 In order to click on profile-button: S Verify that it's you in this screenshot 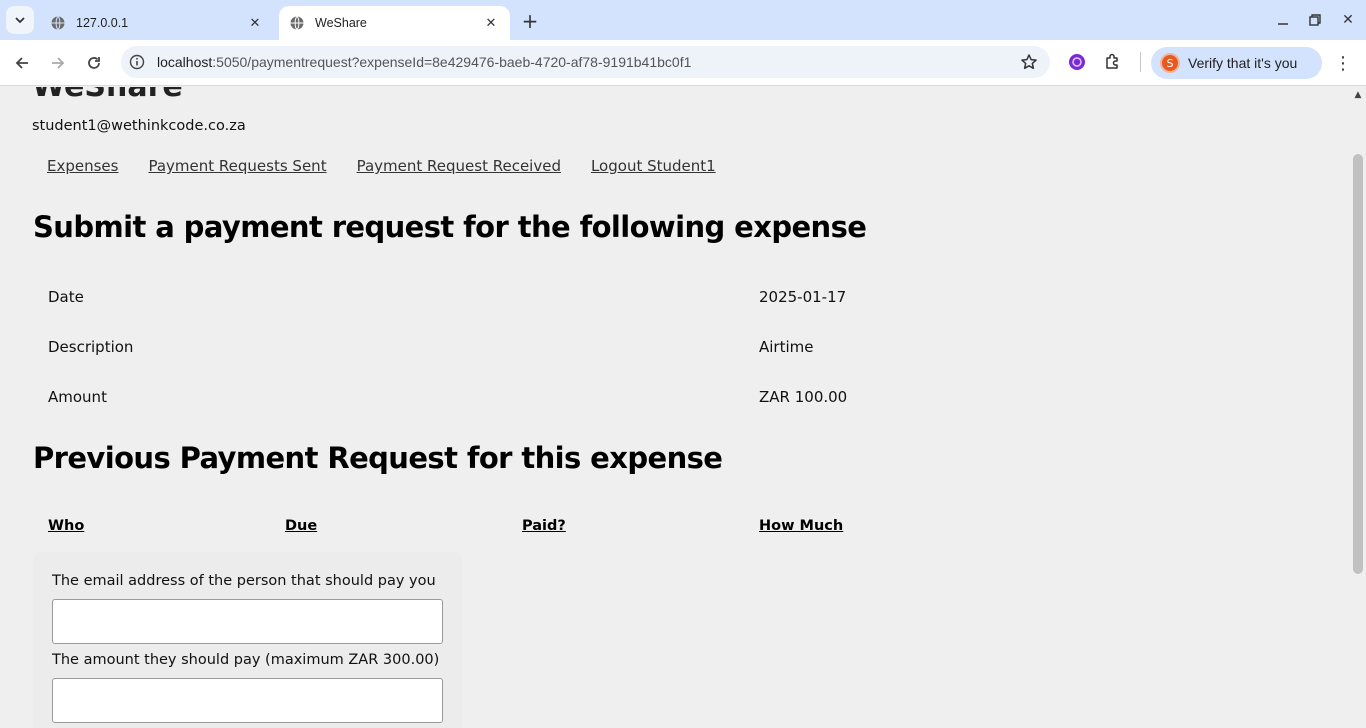, I will do `click(1236, 63)`.